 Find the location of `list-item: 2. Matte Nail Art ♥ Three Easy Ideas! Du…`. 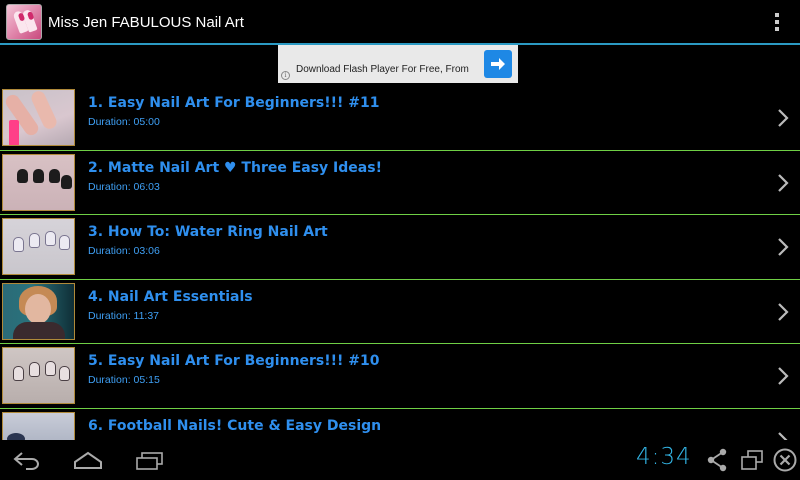

list-item: 2. Matte Nail Art ♥ Three Easy Ideas! Du… is located at coordinates (400, 183).